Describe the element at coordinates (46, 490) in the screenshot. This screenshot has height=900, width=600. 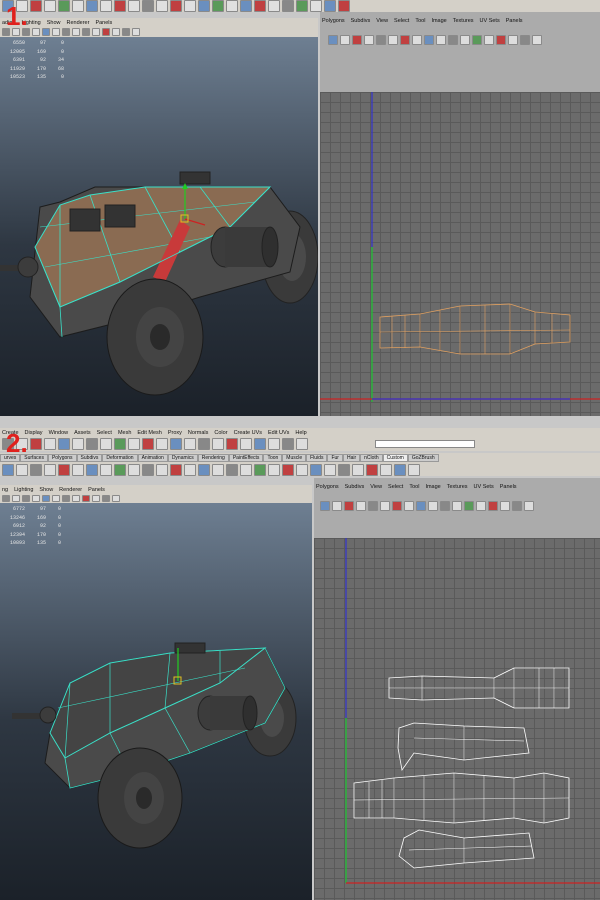
I see `panel-menu-item: Show` at that location.